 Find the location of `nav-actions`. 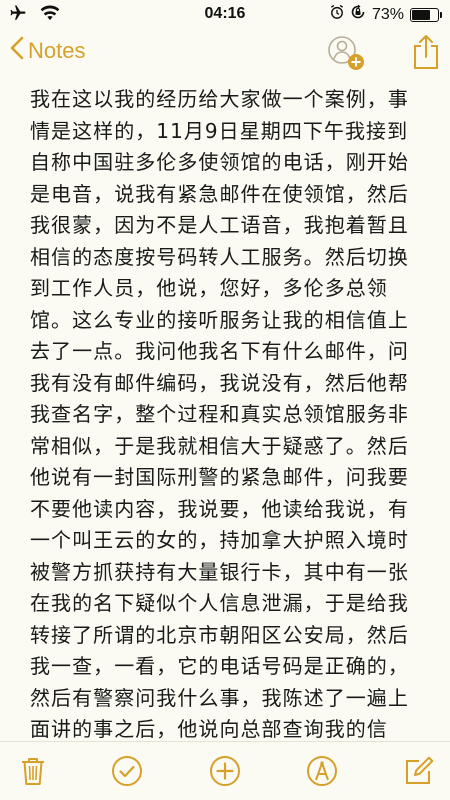

nav-actions is located at coordinates (383, 54).